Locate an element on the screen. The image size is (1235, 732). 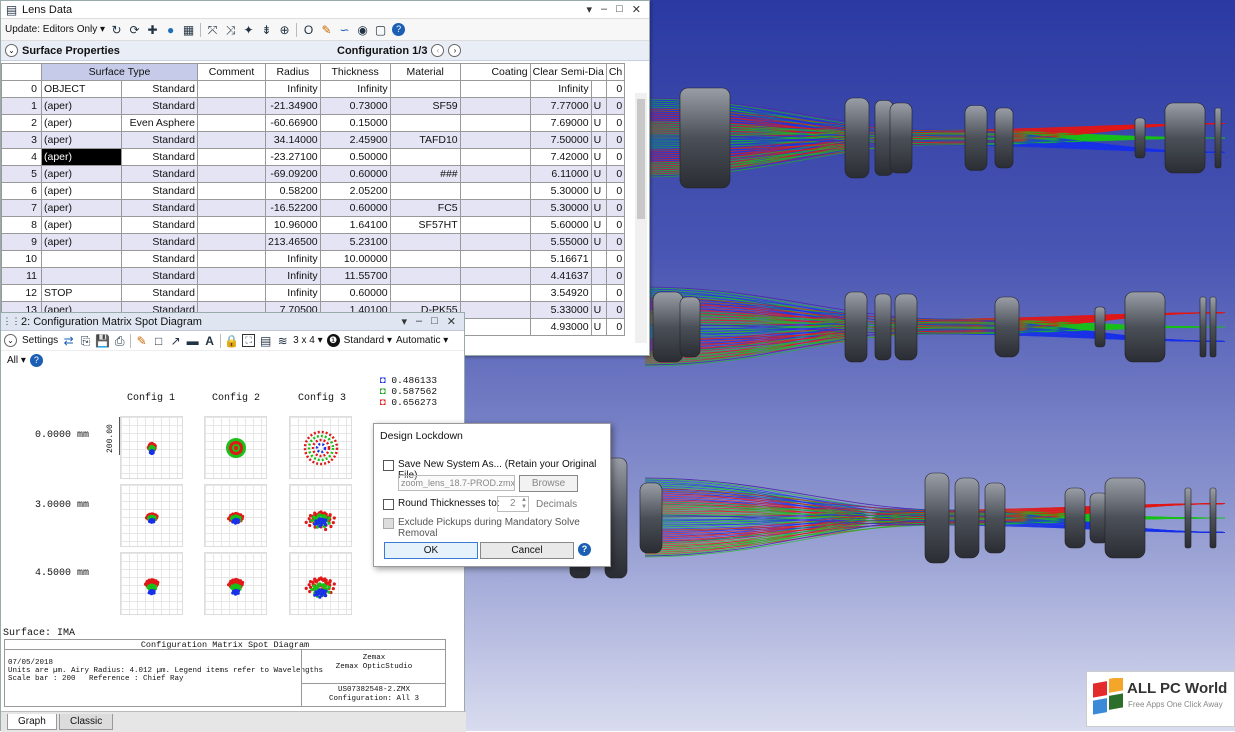
material-cell: SF59 is located at coordinates (425, 106).